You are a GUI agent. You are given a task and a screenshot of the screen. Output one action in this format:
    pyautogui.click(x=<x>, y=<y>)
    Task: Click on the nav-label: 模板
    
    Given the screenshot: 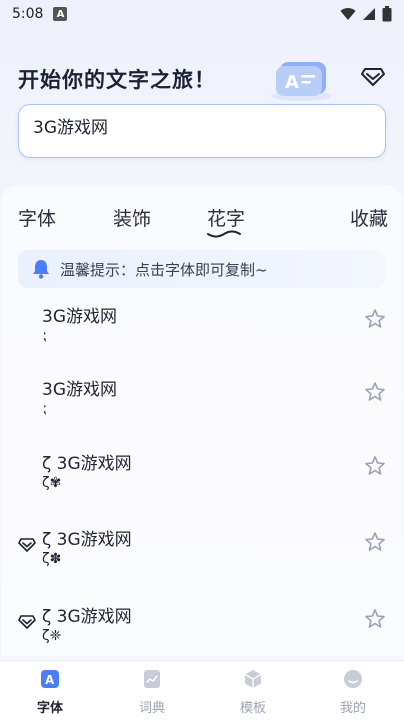 What is the action you would take?
    pyautogui.click(x=252, y=708)
    